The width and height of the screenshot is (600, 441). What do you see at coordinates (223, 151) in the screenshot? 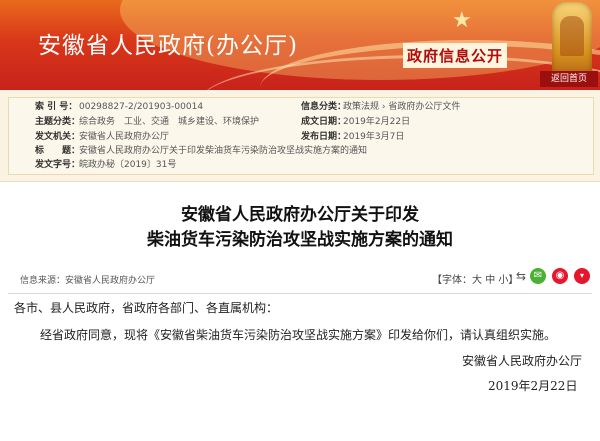
I see `document-title: 安徽省人民政府办公厅关于印发柴油货车污染防治攻坚战实施方案的通知` at bounding box center [223, 151].